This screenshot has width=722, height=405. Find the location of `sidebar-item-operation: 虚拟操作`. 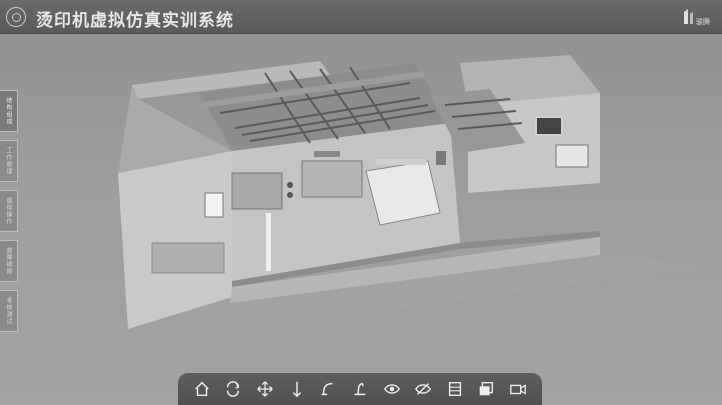

sidebar-item-operation: 虚拟操作 is located at coordinates (9, 211).